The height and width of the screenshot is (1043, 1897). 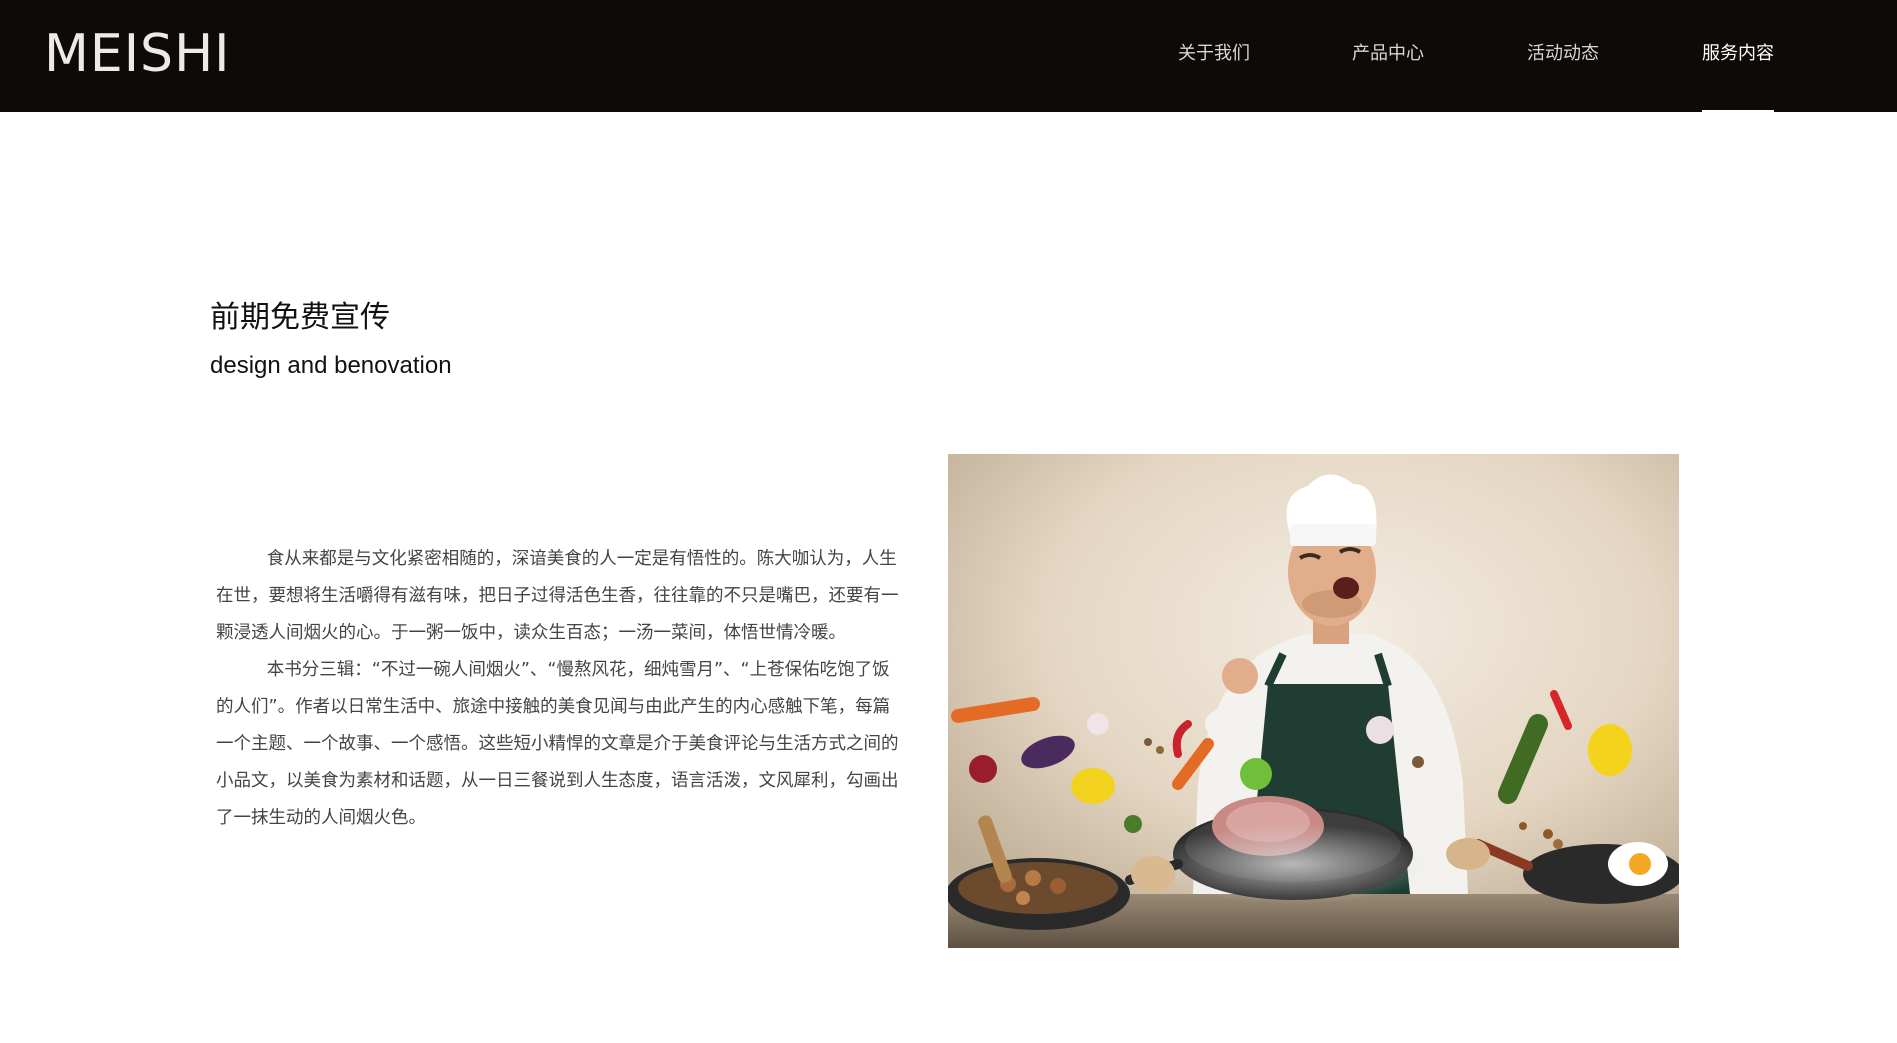 What do you see at coordinates (1214, 56) in the screenshot?
I see `nav-item-about-us: 关于我们` at bounding box center [1214, 56].